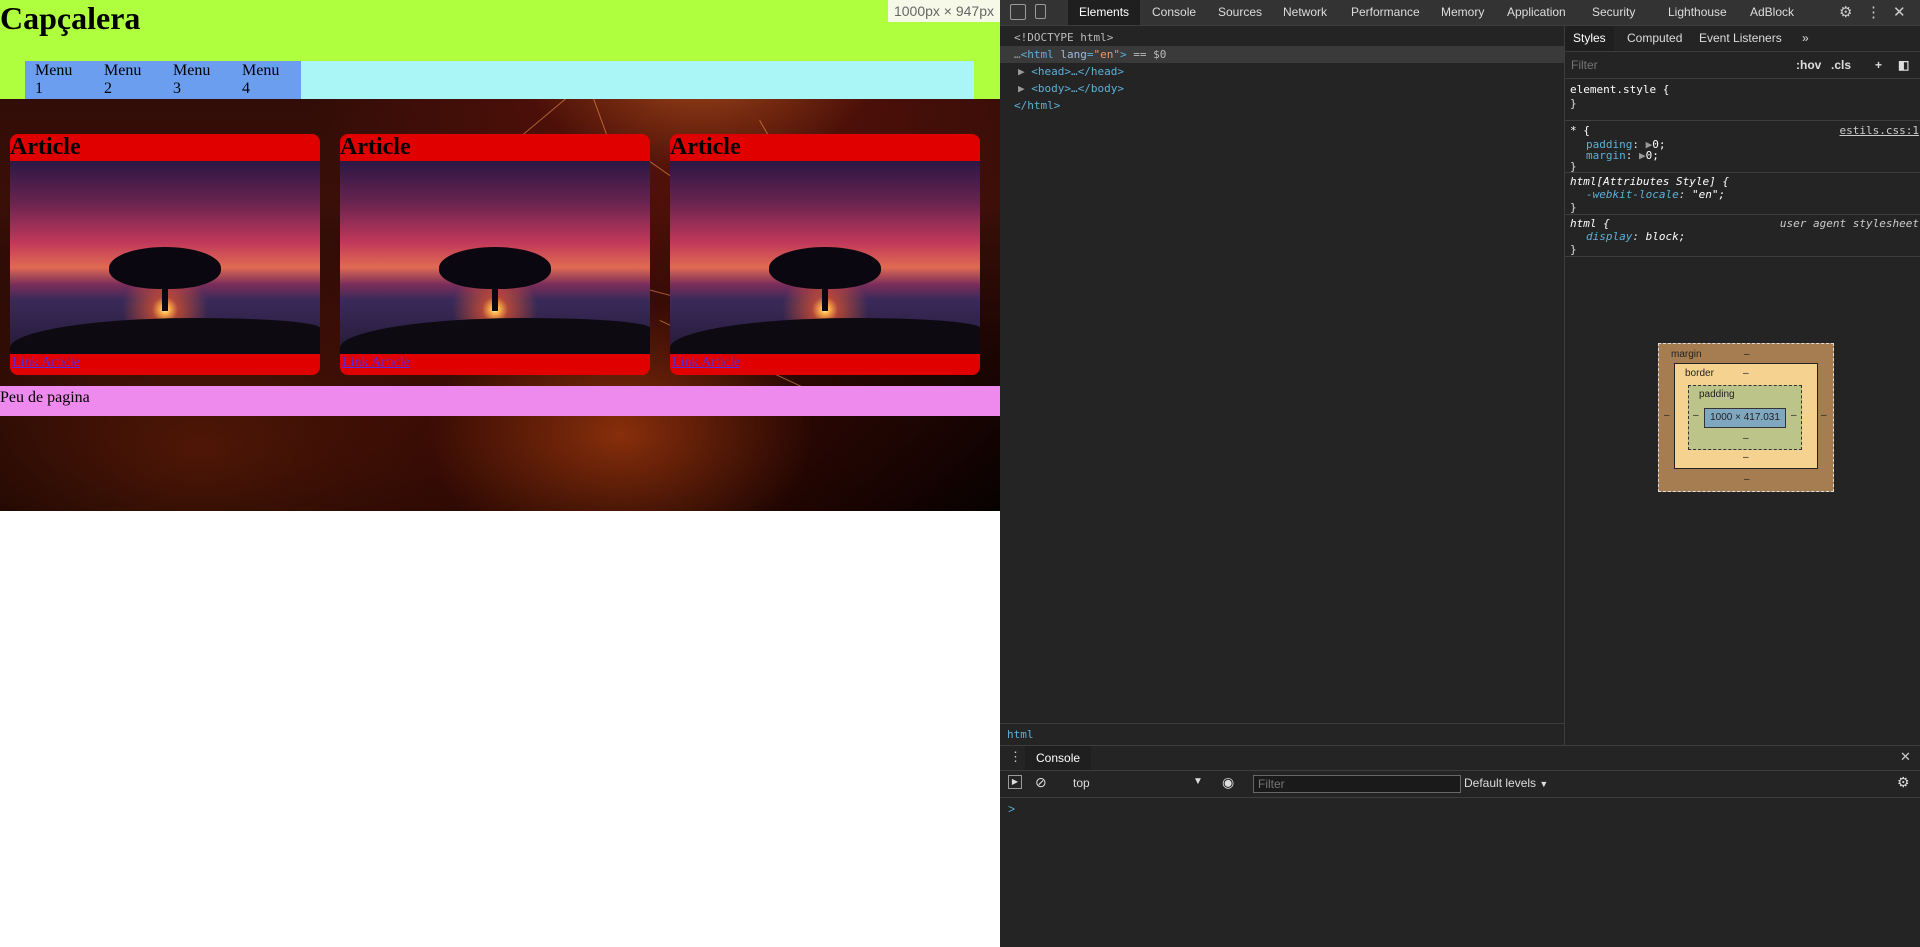 The width and height of the screenshot is (1920, 947). Describe the element at coordinates (1104, 12) in the screenshot. I see `tab-elements: Elements` at that location.